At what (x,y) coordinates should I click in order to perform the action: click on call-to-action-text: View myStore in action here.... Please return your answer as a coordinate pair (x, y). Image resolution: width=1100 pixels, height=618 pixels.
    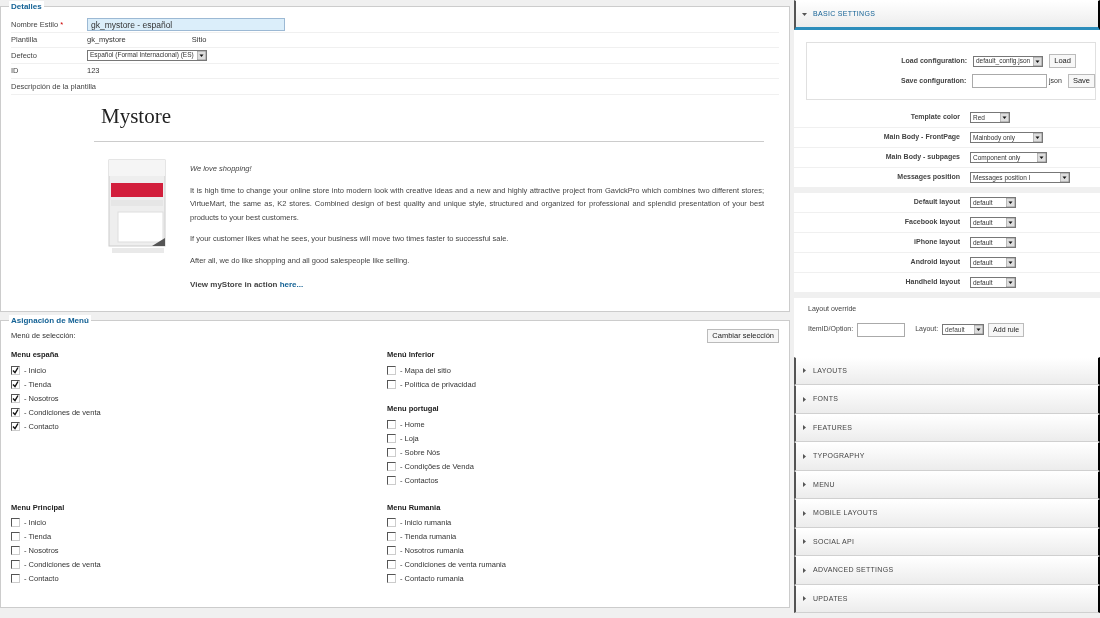
    Looking at the image, I should click on (247, 285).